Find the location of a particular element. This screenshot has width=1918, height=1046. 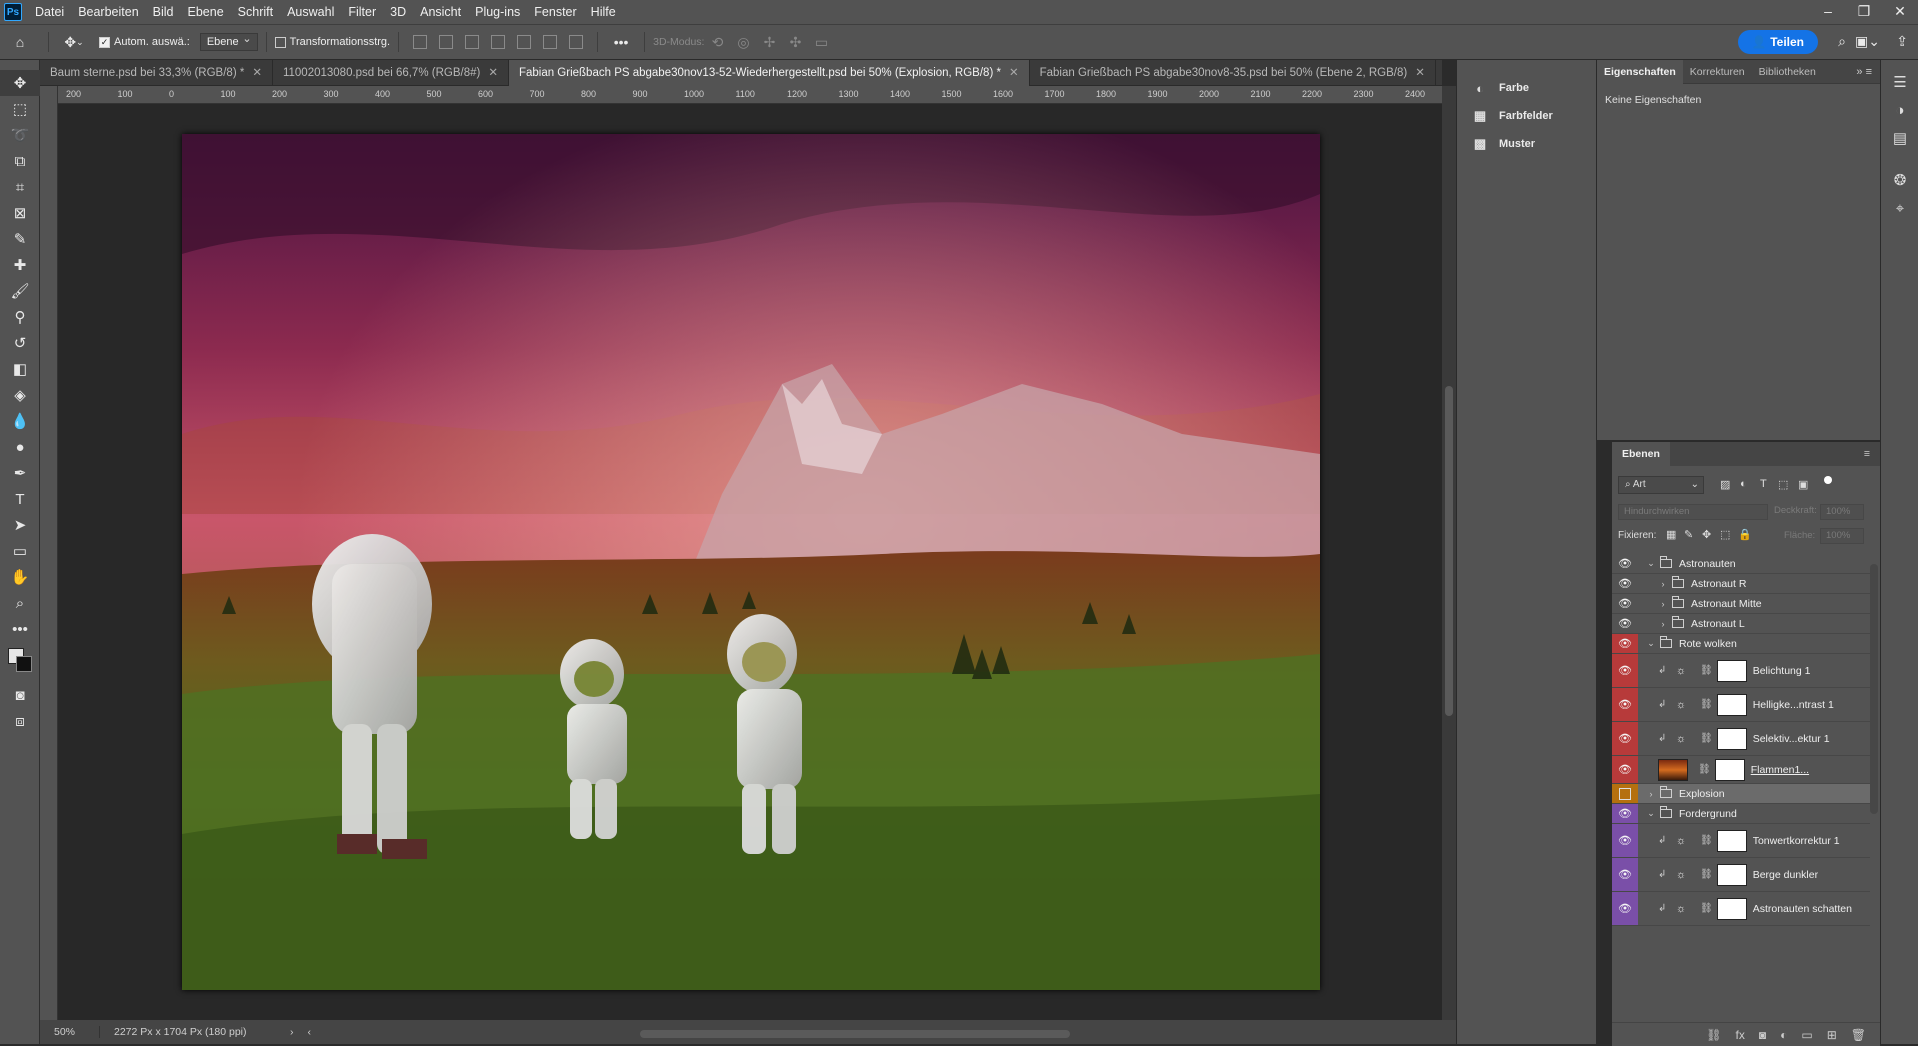

layer-row: 👁 ↲ ☼ ⛓ Helligke...ntrast 1 is located at coordinates (1741, 705).